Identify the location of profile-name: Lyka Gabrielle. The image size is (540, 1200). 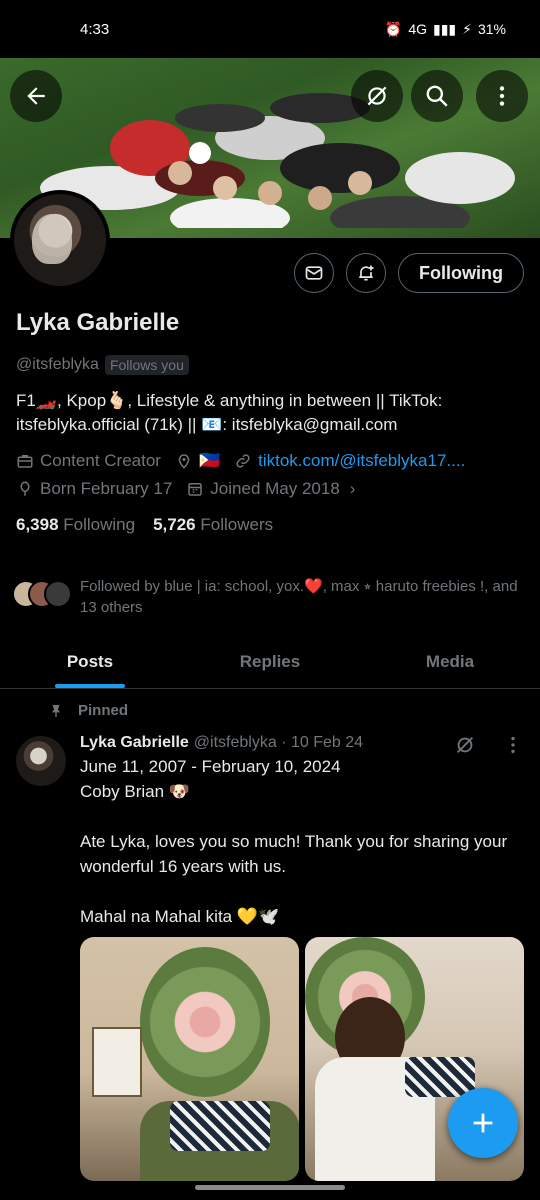
(98, 322).